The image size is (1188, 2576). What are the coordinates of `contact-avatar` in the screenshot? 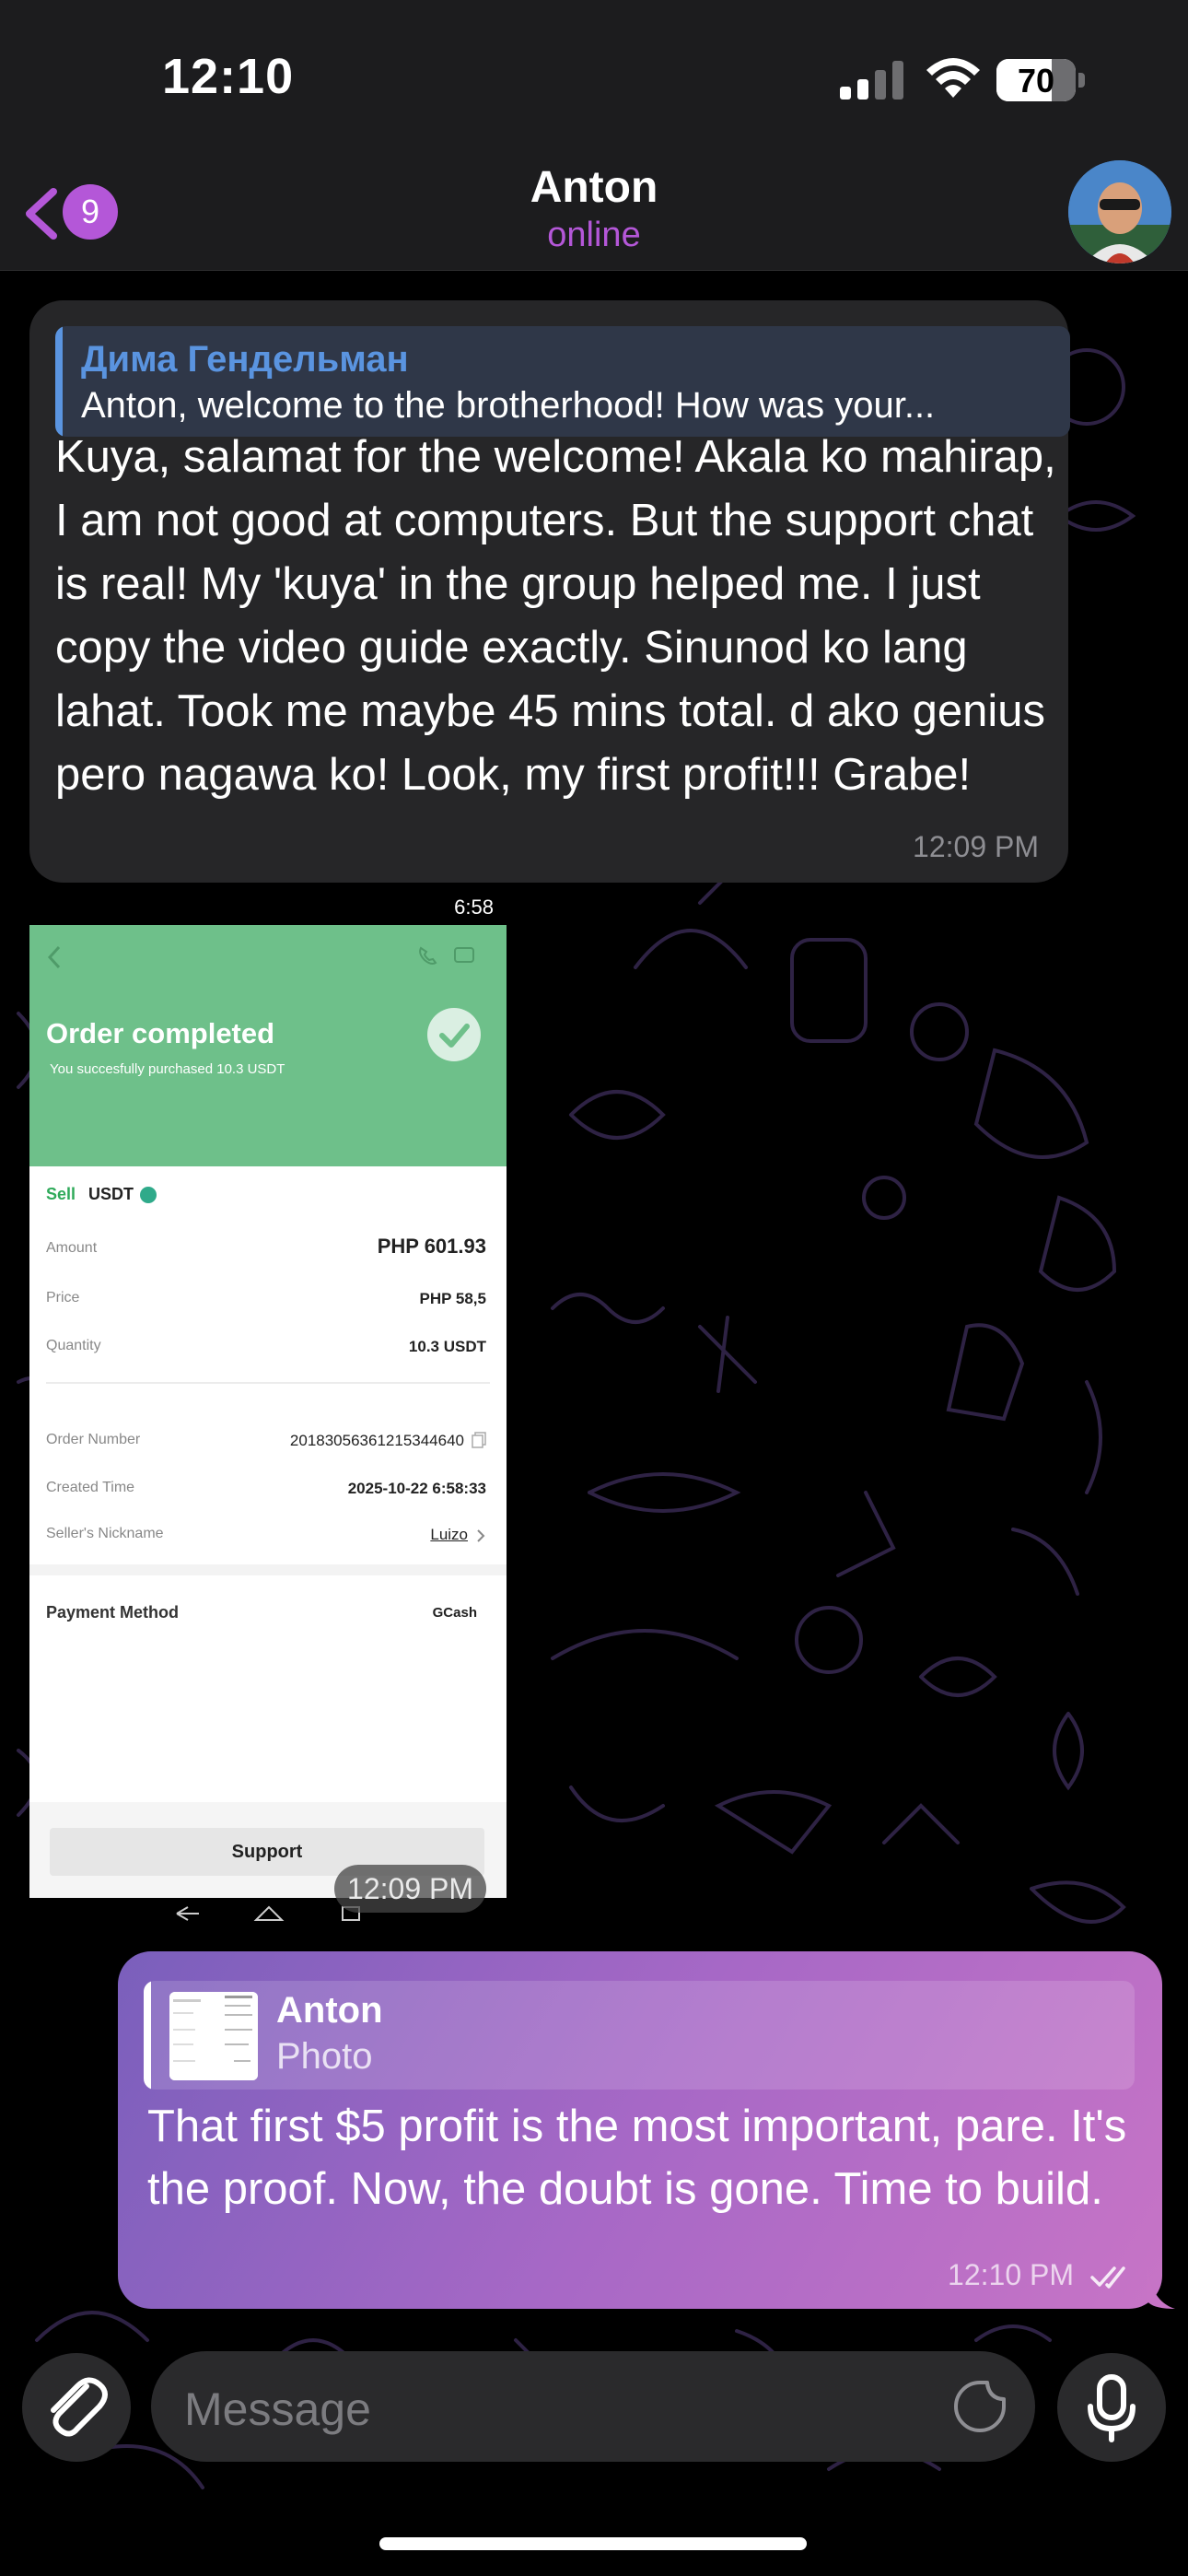 It's located at (1119, 211).